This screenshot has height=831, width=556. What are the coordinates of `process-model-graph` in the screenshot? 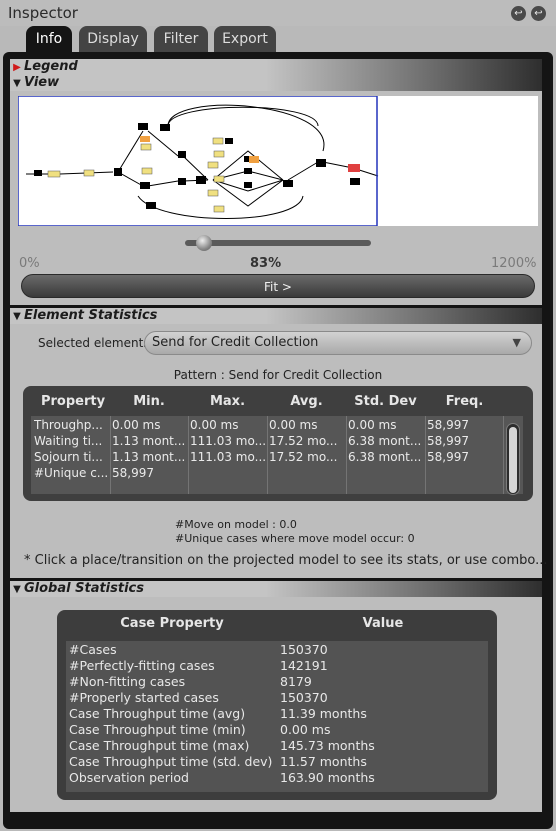 It's located at (277, 161).